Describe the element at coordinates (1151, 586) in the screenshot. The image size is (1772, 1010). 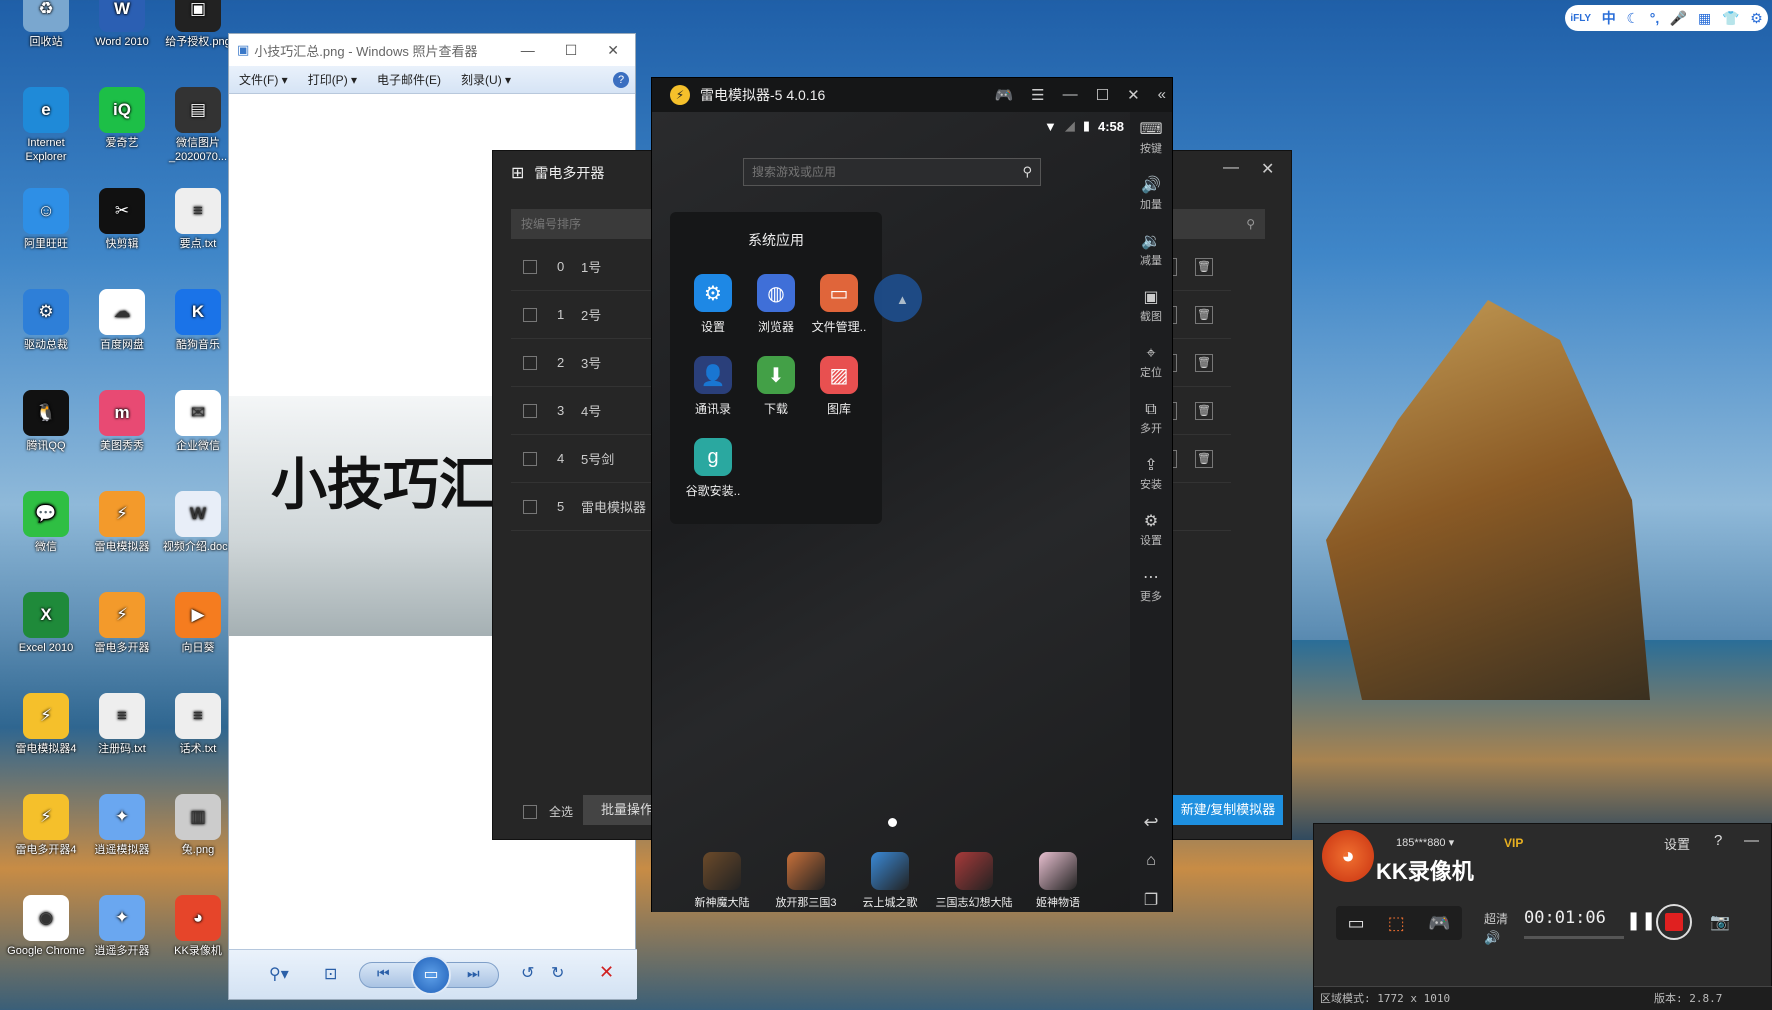
I see `toolbar-button: ⋯ 更多` at that location.